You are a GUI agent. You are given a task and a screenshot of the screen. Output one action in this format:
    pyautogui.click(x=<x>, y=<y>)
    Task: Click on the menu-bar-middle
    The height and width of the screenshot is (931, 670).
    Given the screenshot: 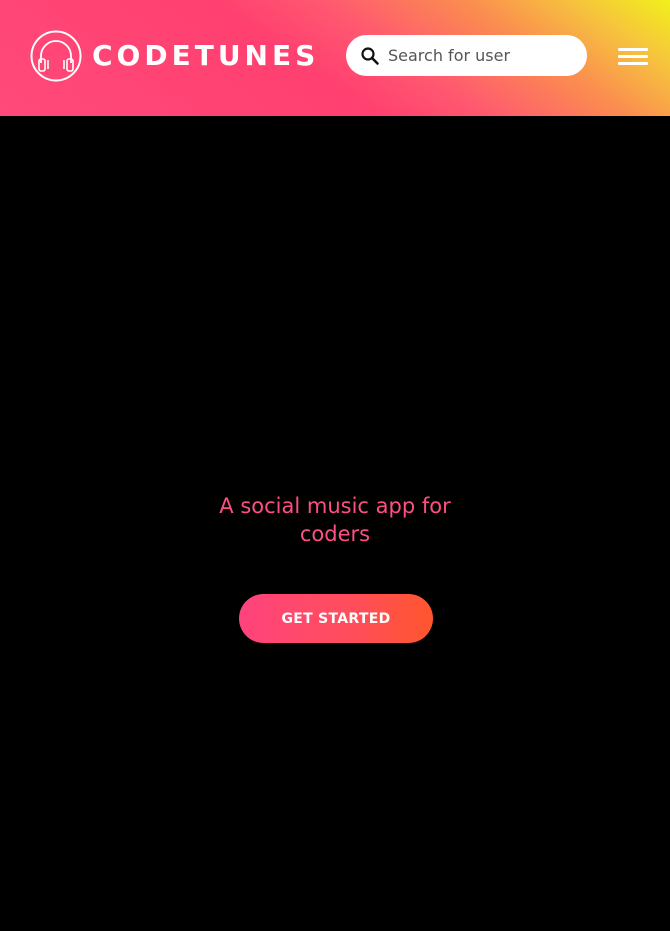 What is the action you would take?
    pyautogui.click(x=633, y=56)
    